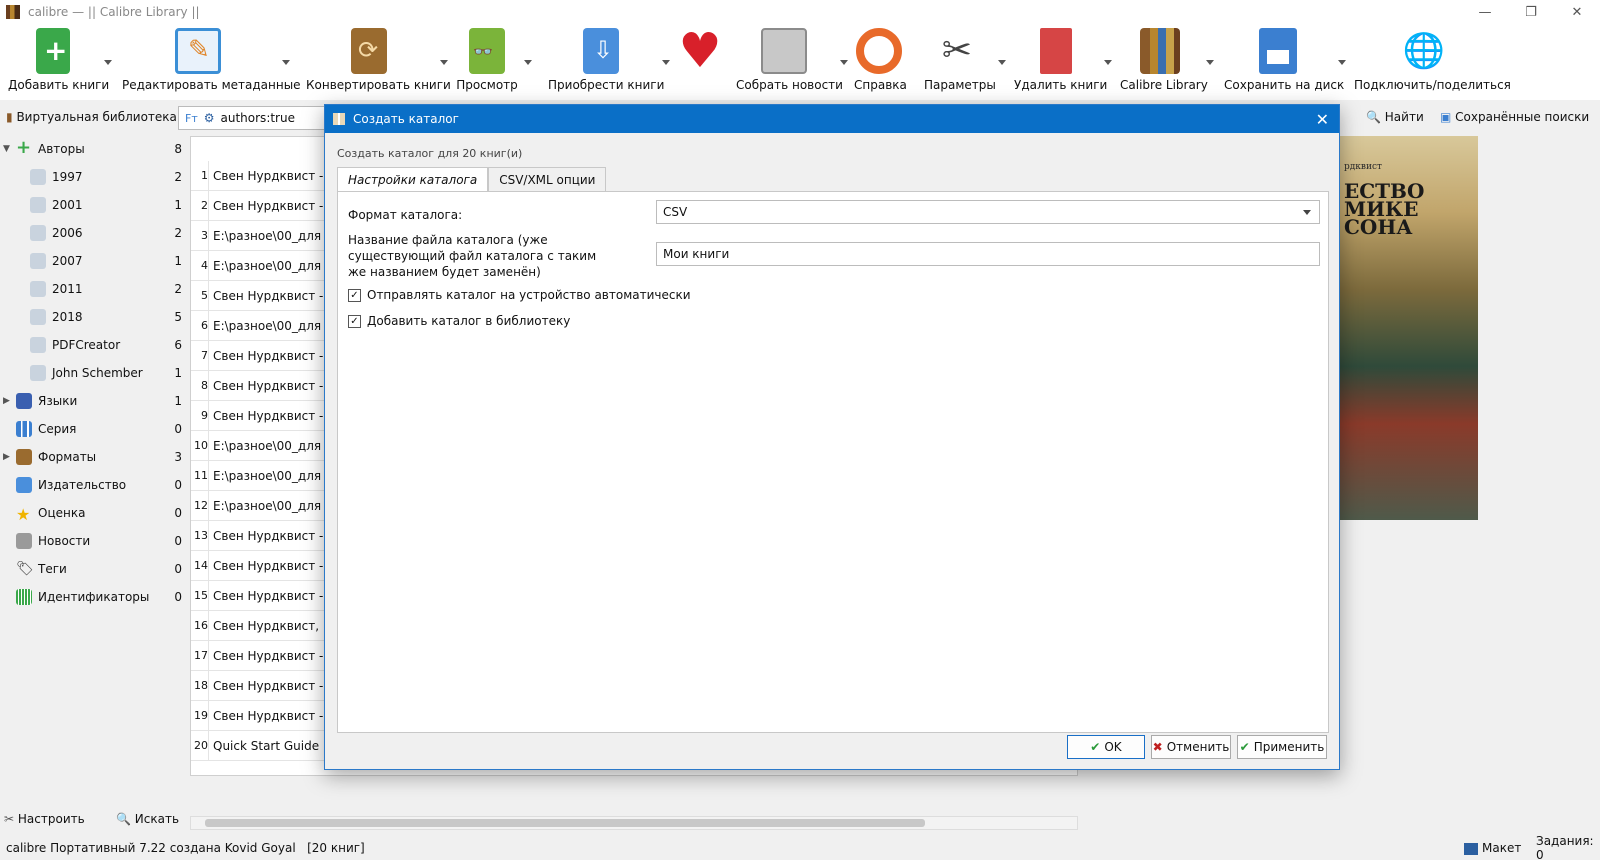 The width and height of the screenshot is (1600, 860). What do you see at coordinates (24, 597) in the screenshot?
I see `barcode-icon` at bounding box center [24, 597].